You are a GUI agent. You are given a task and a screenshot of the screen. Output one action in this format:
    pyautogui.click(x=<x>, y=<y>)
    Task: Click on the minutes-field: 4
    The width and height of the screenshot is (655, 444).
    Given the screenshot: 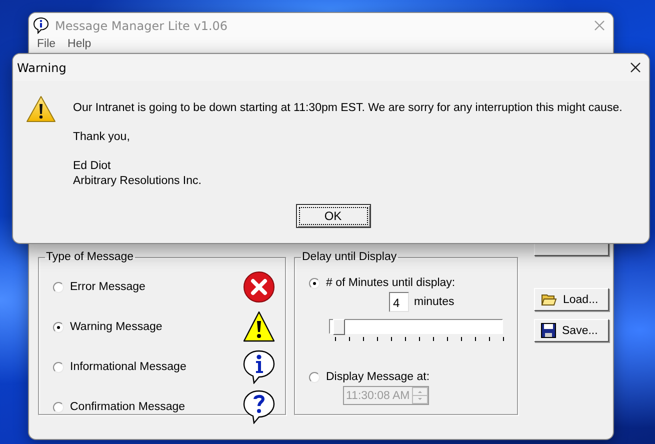 What is the action you would take?
    pyautogui.click(x=399, y=302)
    